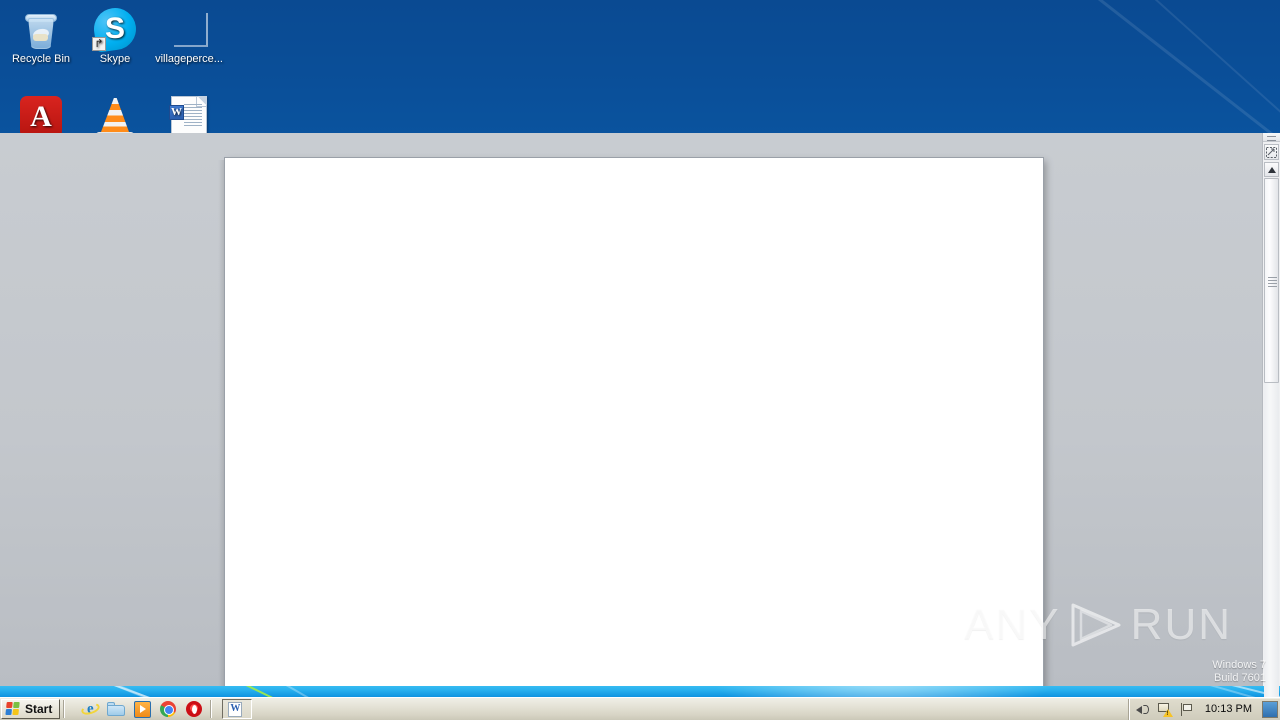 This screenshot has width=1280, height=720. What do you see at coordinates (115, 59) in the screenshot?
I see `desktop-icon-label: Skype` at bounding box center [115, 59].